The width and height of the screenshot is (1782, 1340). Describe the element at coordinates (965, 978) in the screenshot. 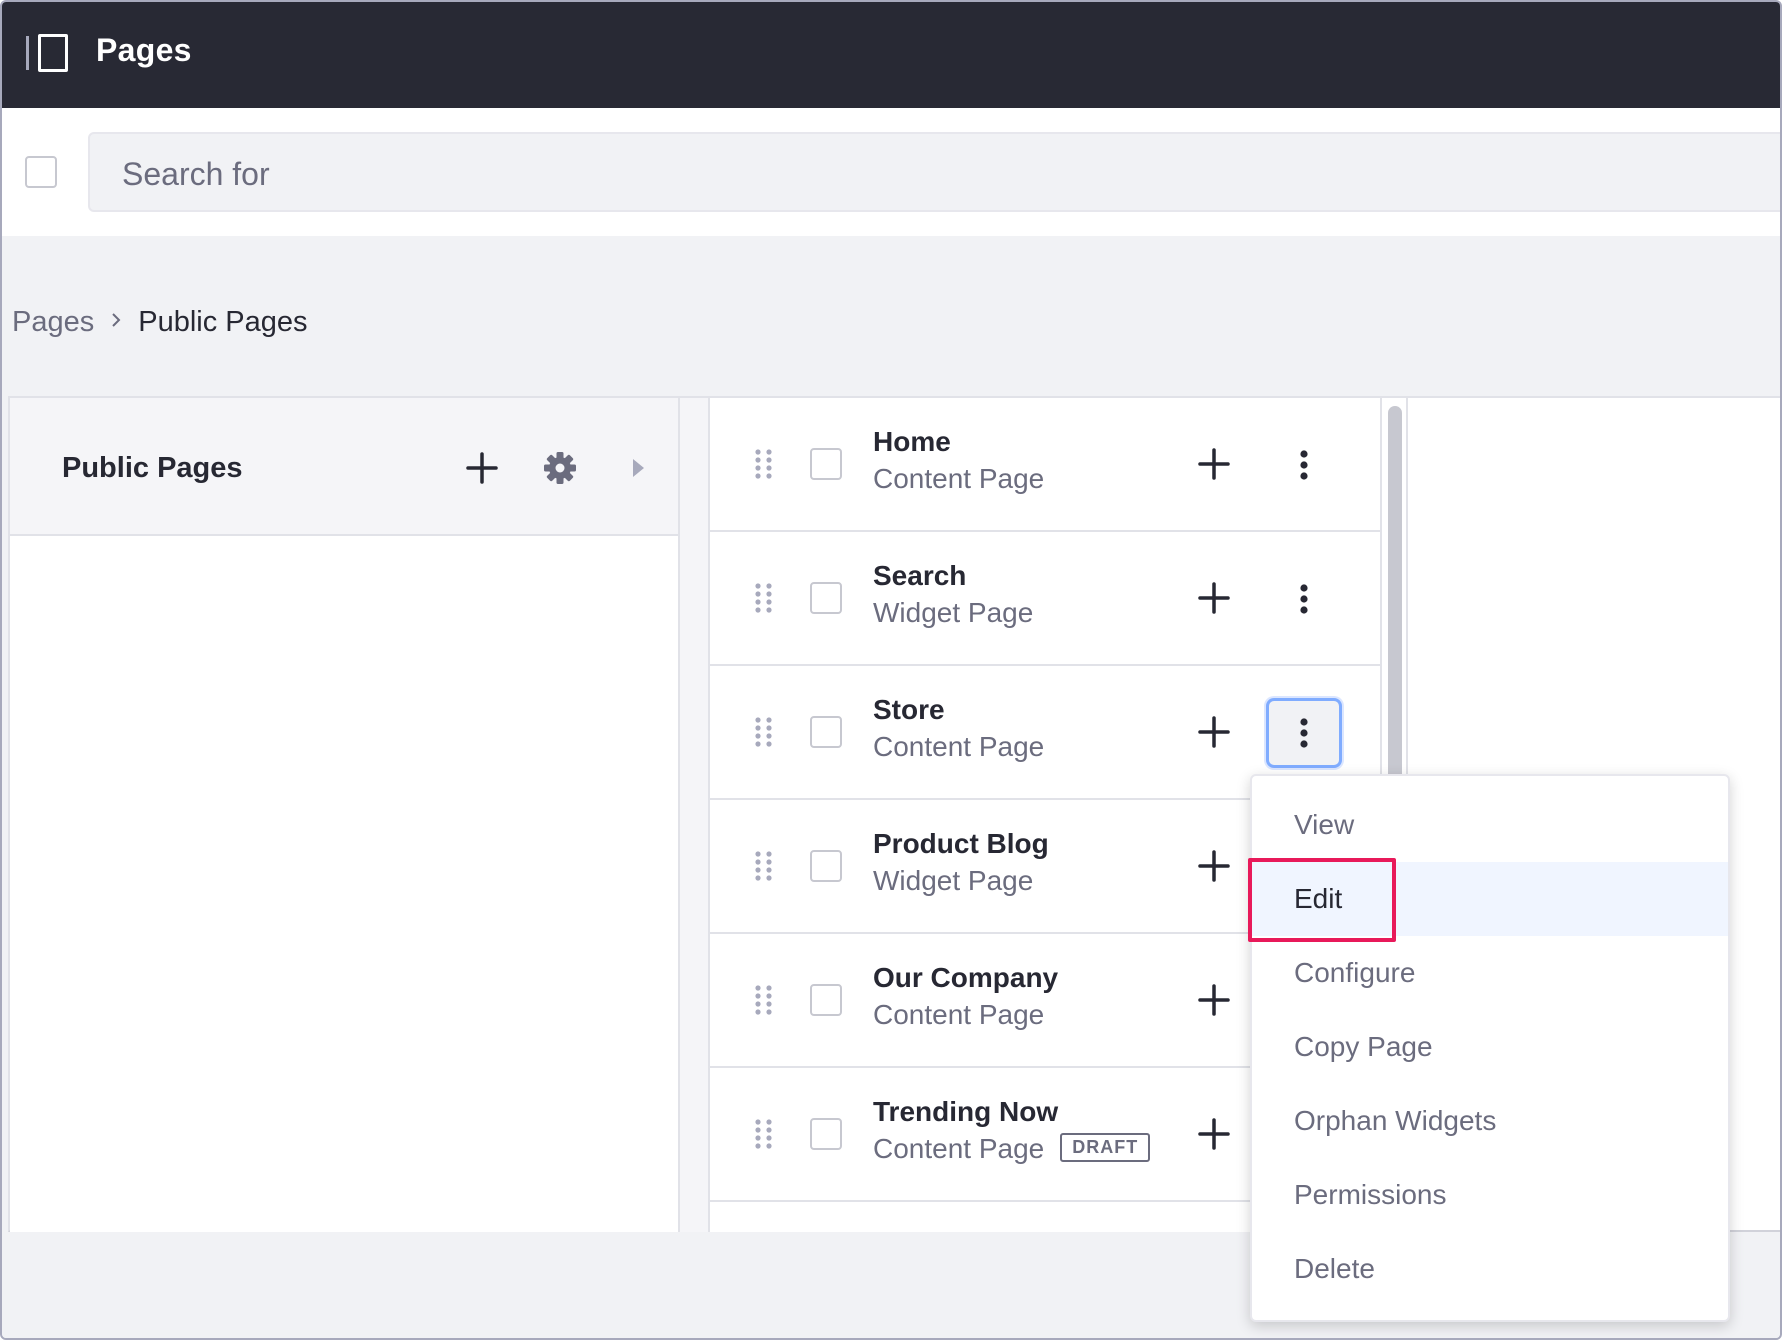

I see `page-name: Our Company` at that location.